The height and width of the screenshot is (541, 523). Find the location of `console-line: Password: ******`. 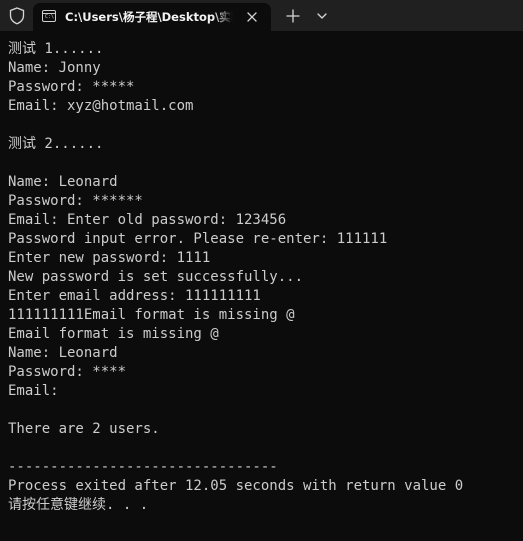

console-line: Password: ****** is located at coordinates (75, 201).